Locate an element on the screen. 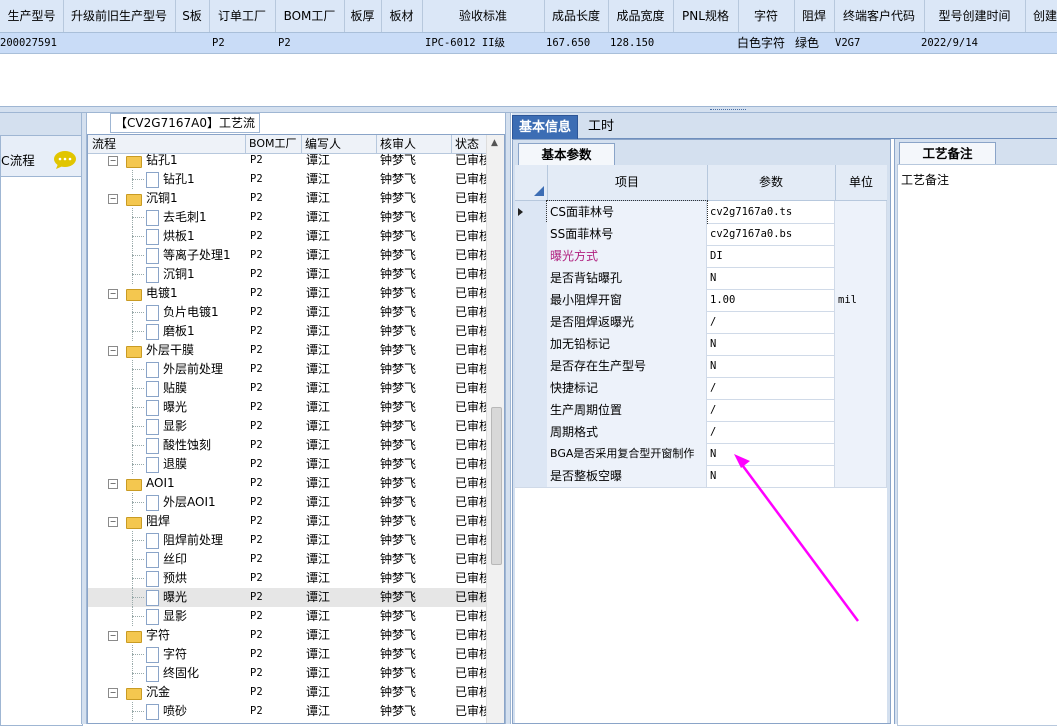  tree-row: 贴膜 P2 谭江 钟梦飞 已审核 is located at coordinates (288, 388).